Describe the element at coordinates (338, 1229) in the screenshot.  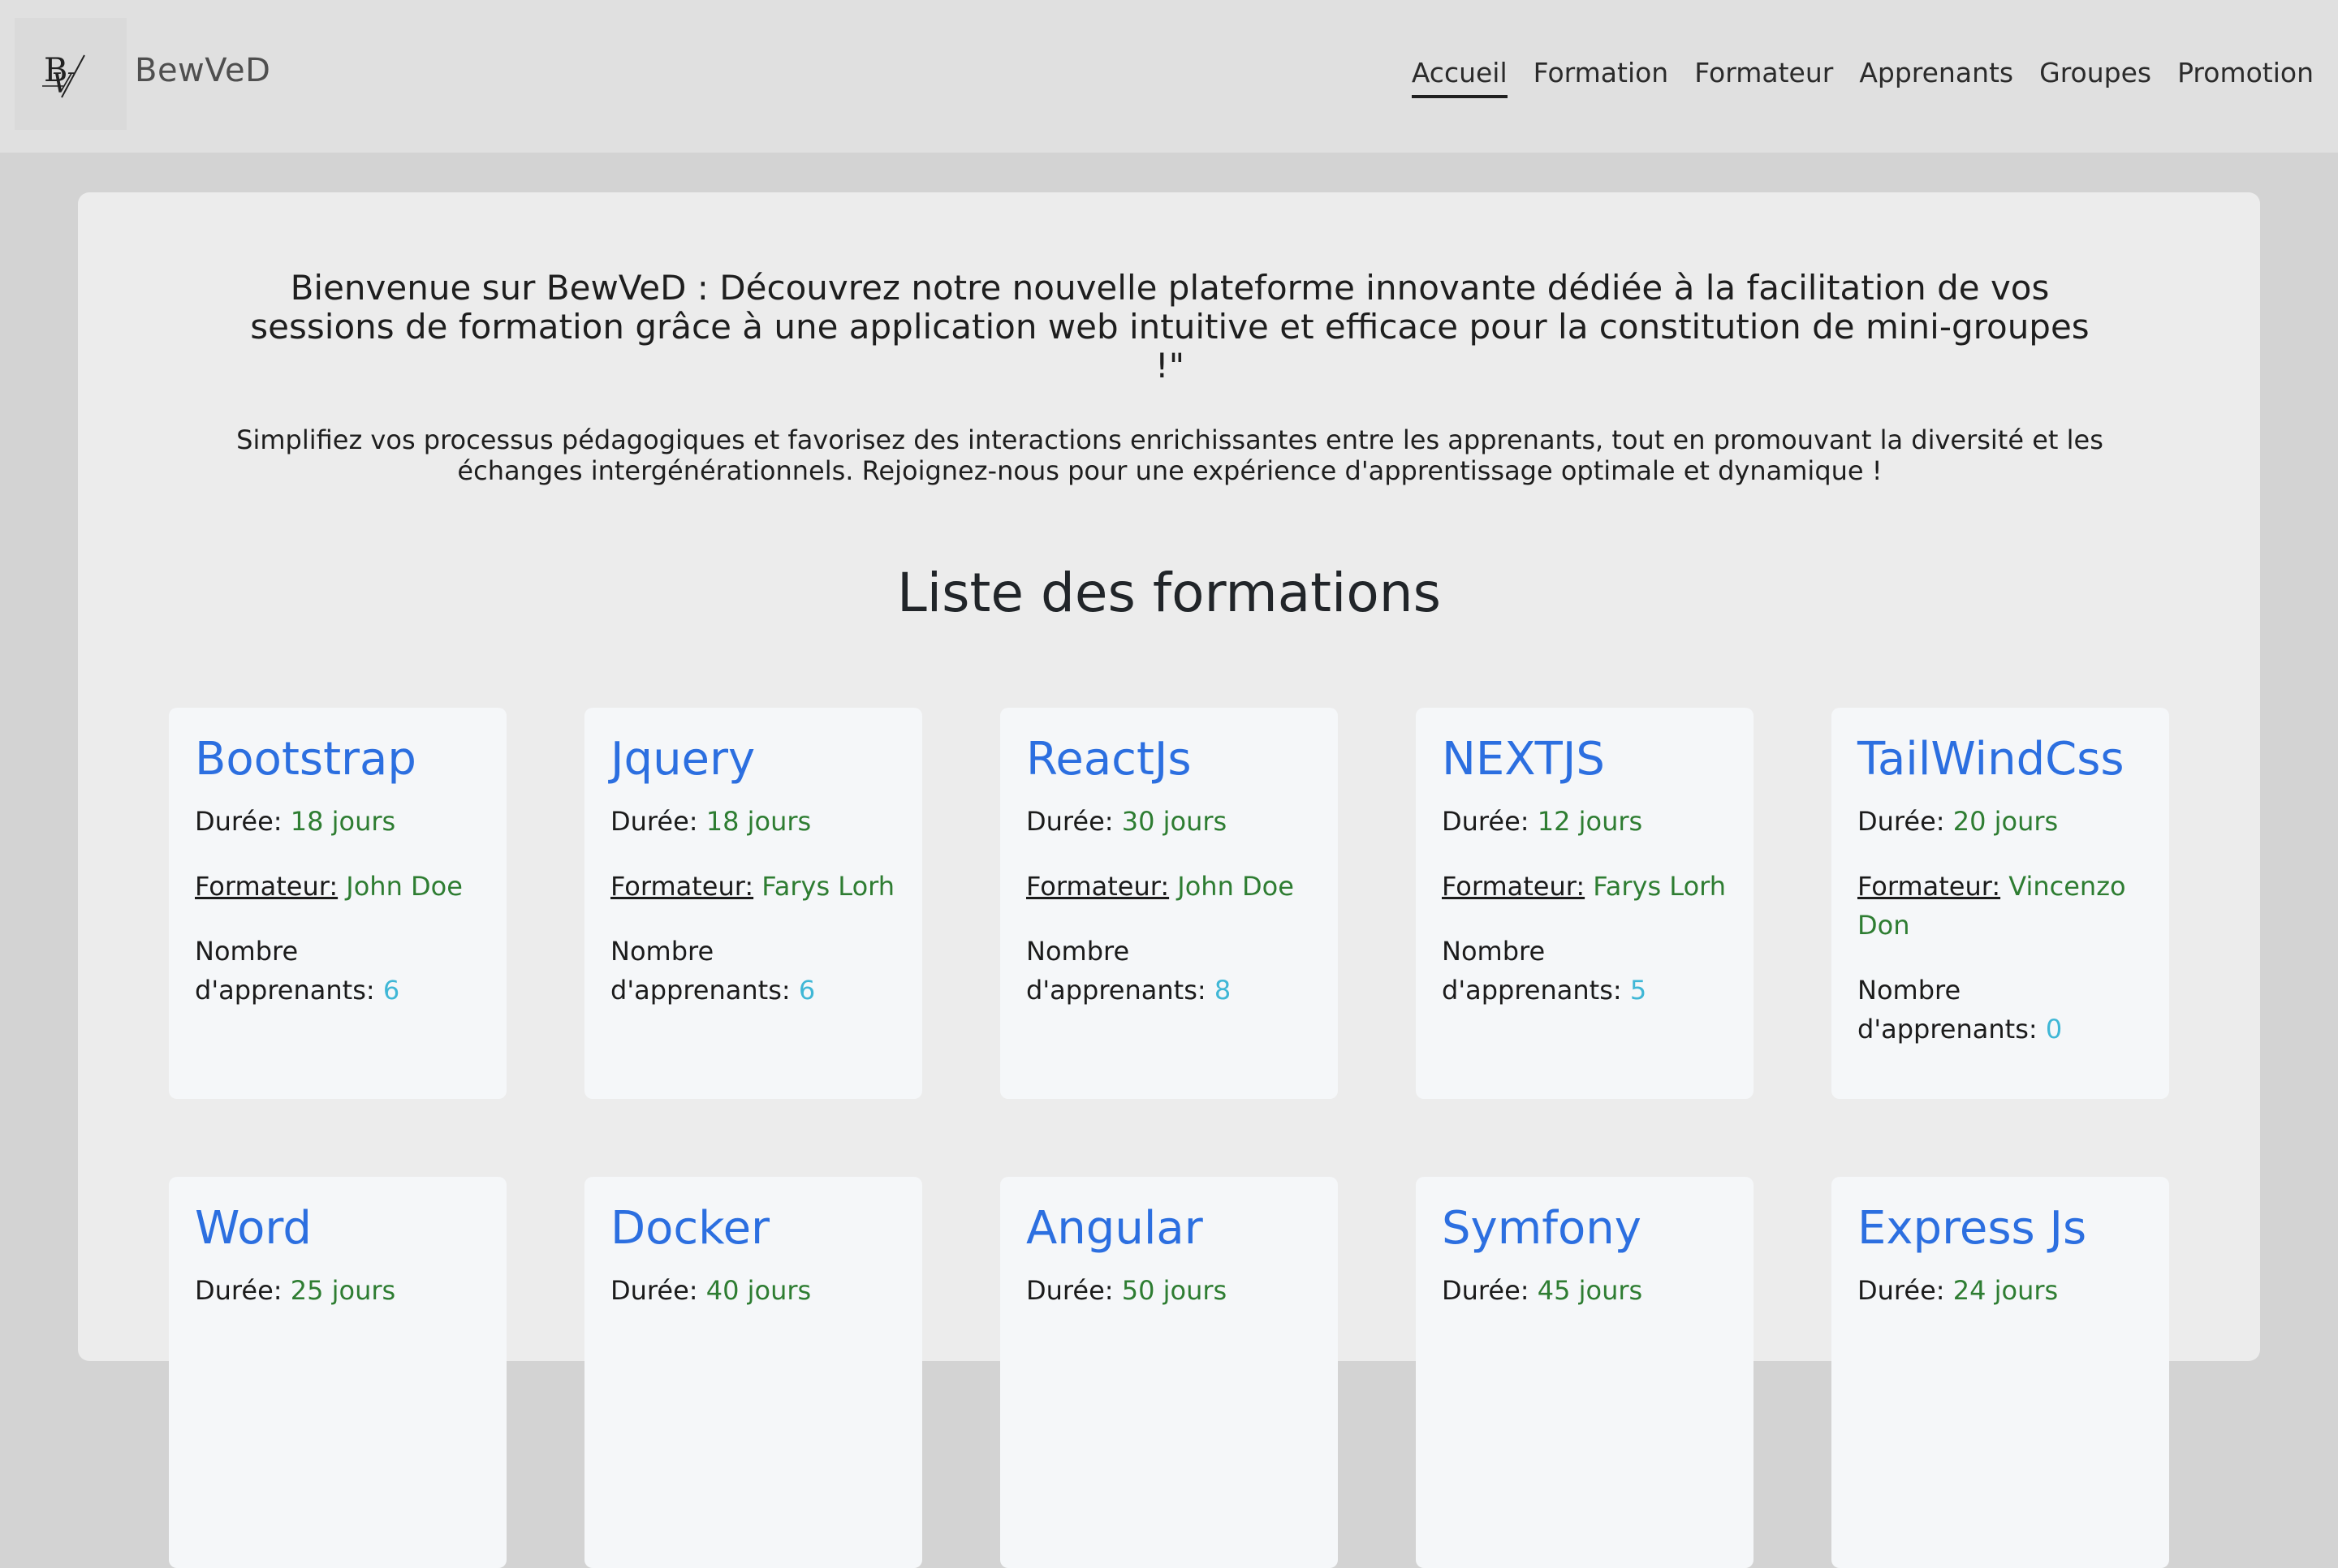
I see `card-title: Word` at that location.